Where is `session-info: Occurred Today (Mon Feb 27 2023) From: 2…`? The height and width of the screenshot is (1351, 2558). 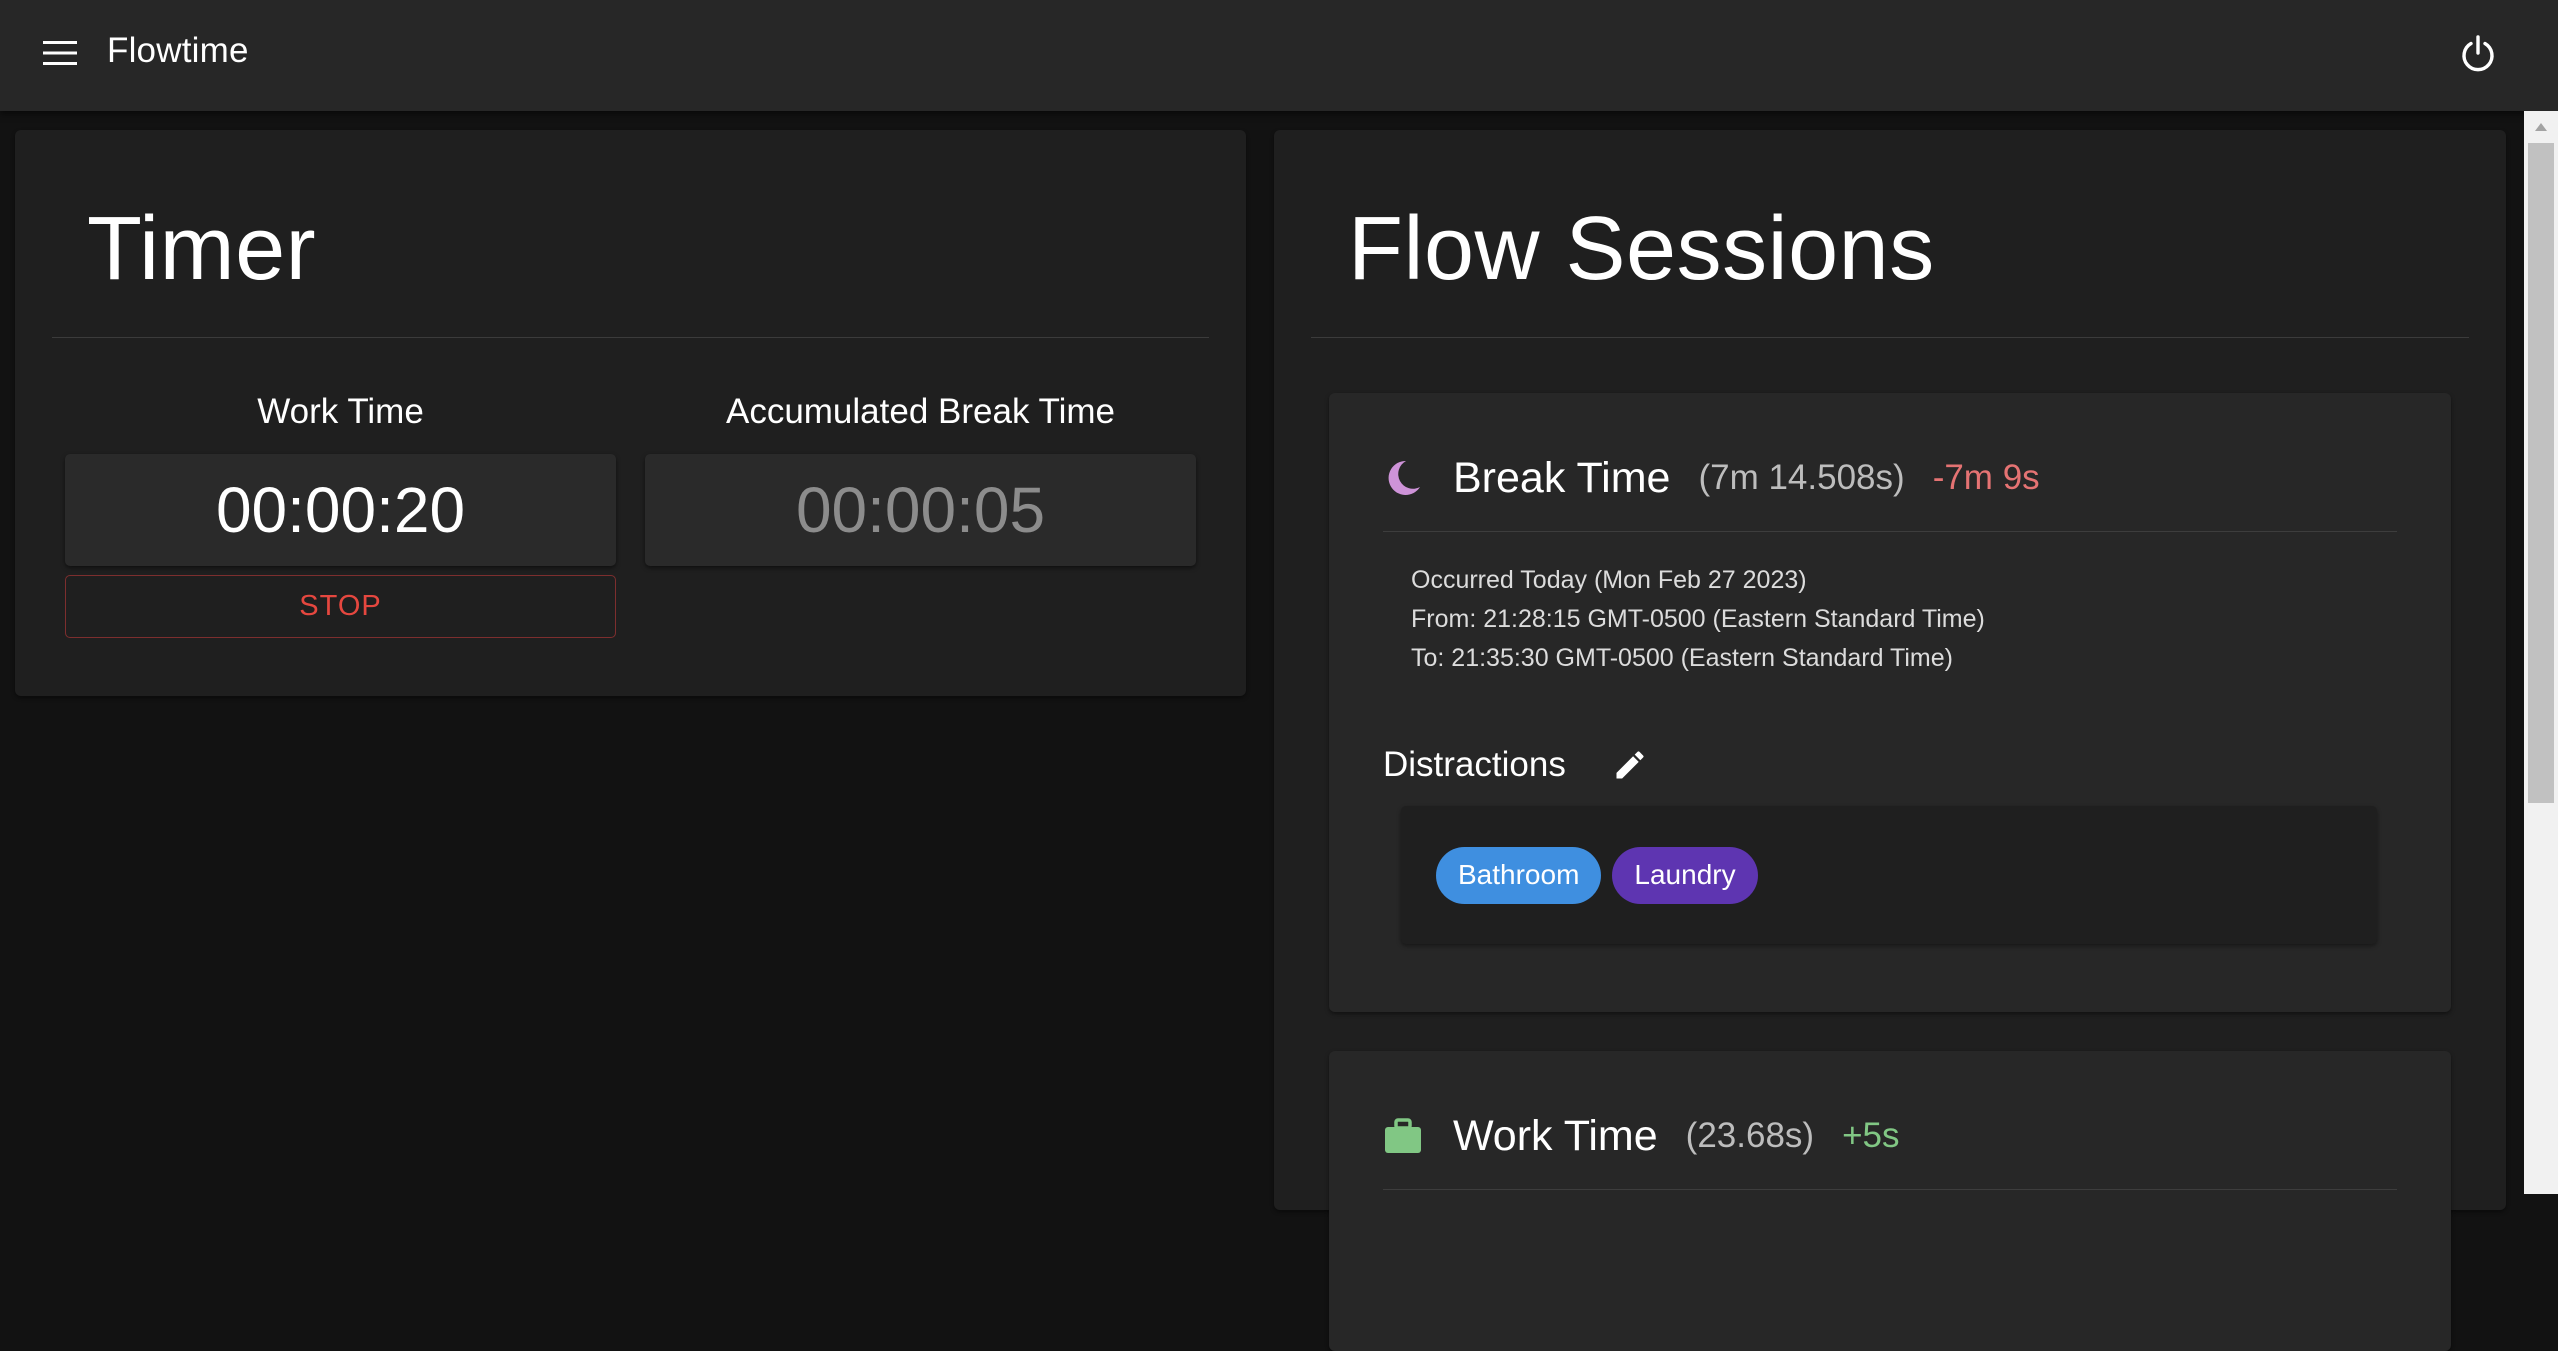 session-info: Occurred Today (Mon Feb 27 2023) From: 2… is located at coordinates (1698, 619).